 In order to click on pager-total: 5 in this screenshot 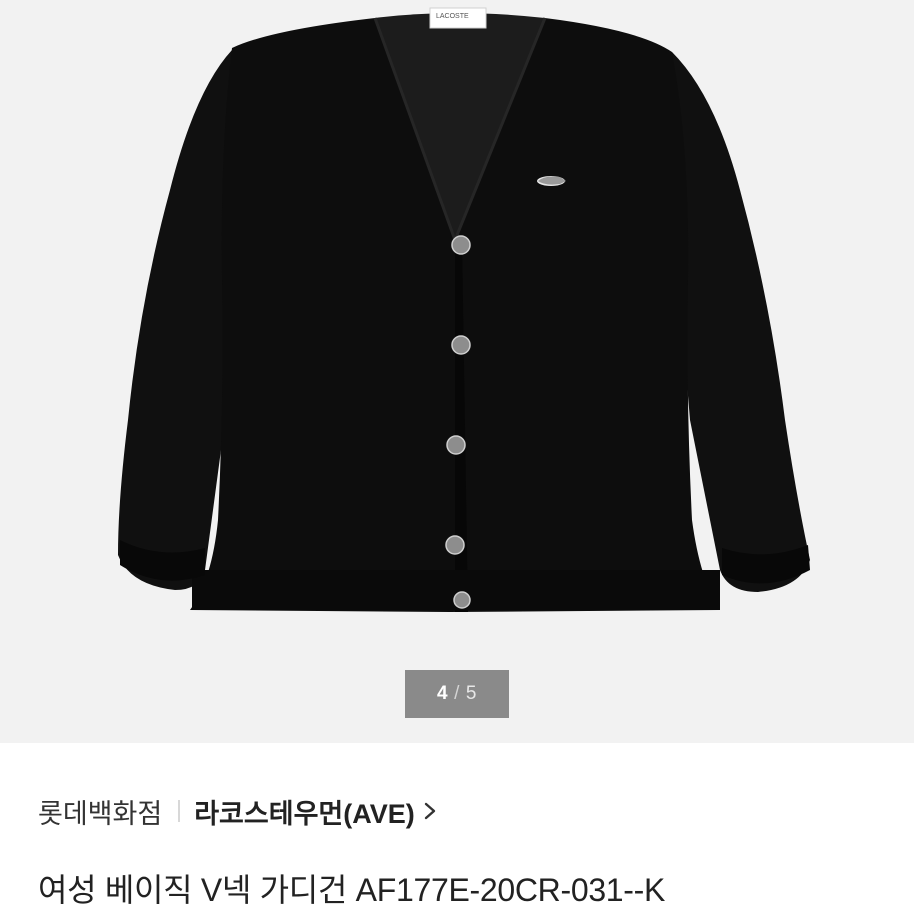, I will do `click(471, 693)`.